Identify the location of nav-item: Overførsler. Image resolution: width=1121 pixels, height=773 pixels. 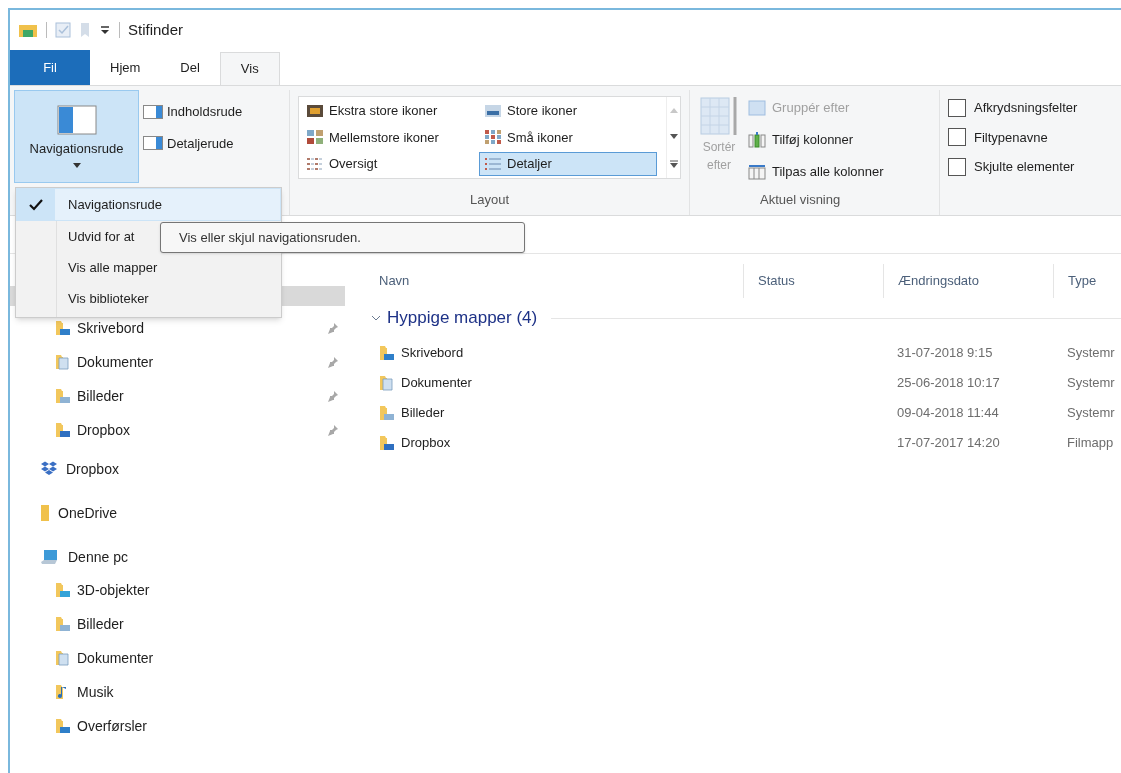
(112, 726).